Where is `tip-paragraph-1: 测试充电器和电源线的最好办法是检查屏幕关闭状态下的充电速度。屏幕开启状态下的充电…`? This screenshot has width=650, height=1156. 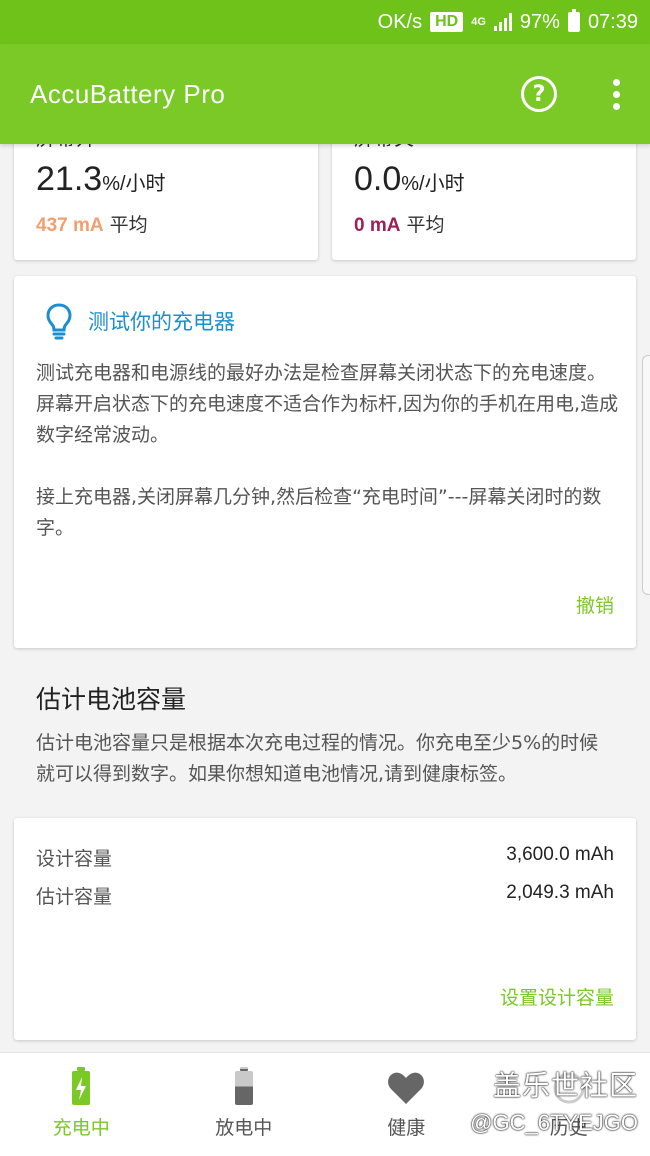 tip-paragraph-1: 测试充电器和电源线的最好办法是检查屏幕关闭状态下的充电速度。屏幕开启状态下的充电… is located at coordinates (327, 404).